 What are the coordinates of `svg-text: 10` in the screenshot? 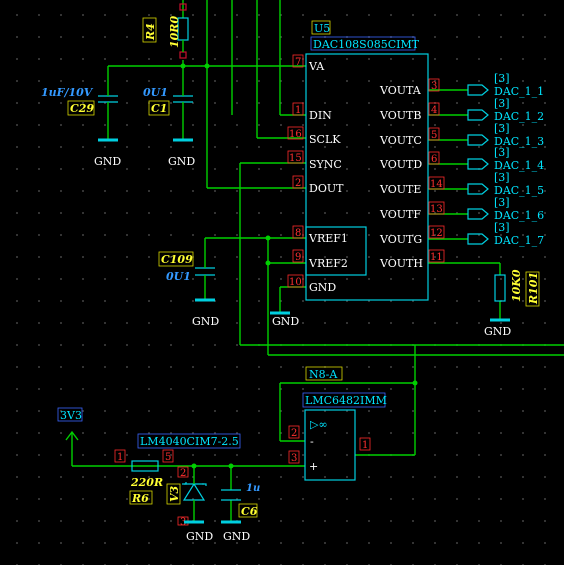 It's located at (295, 282).